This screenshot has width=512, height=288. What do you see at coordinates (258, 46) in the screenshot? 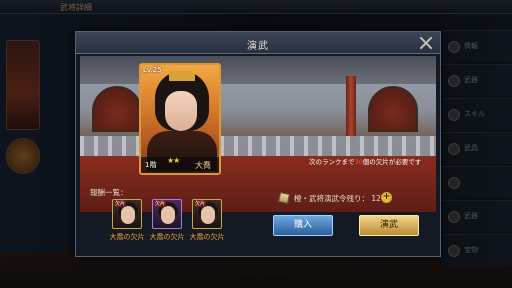
I see `dialog-title: 演武` at bounding box center [258, 46].